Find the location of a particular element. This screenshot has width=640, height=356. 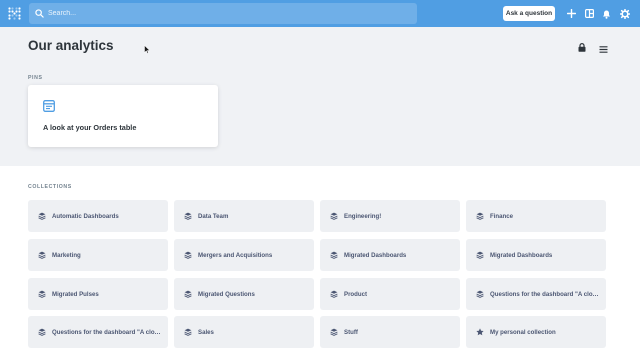

star-icon is located at coordinates (480, 332).